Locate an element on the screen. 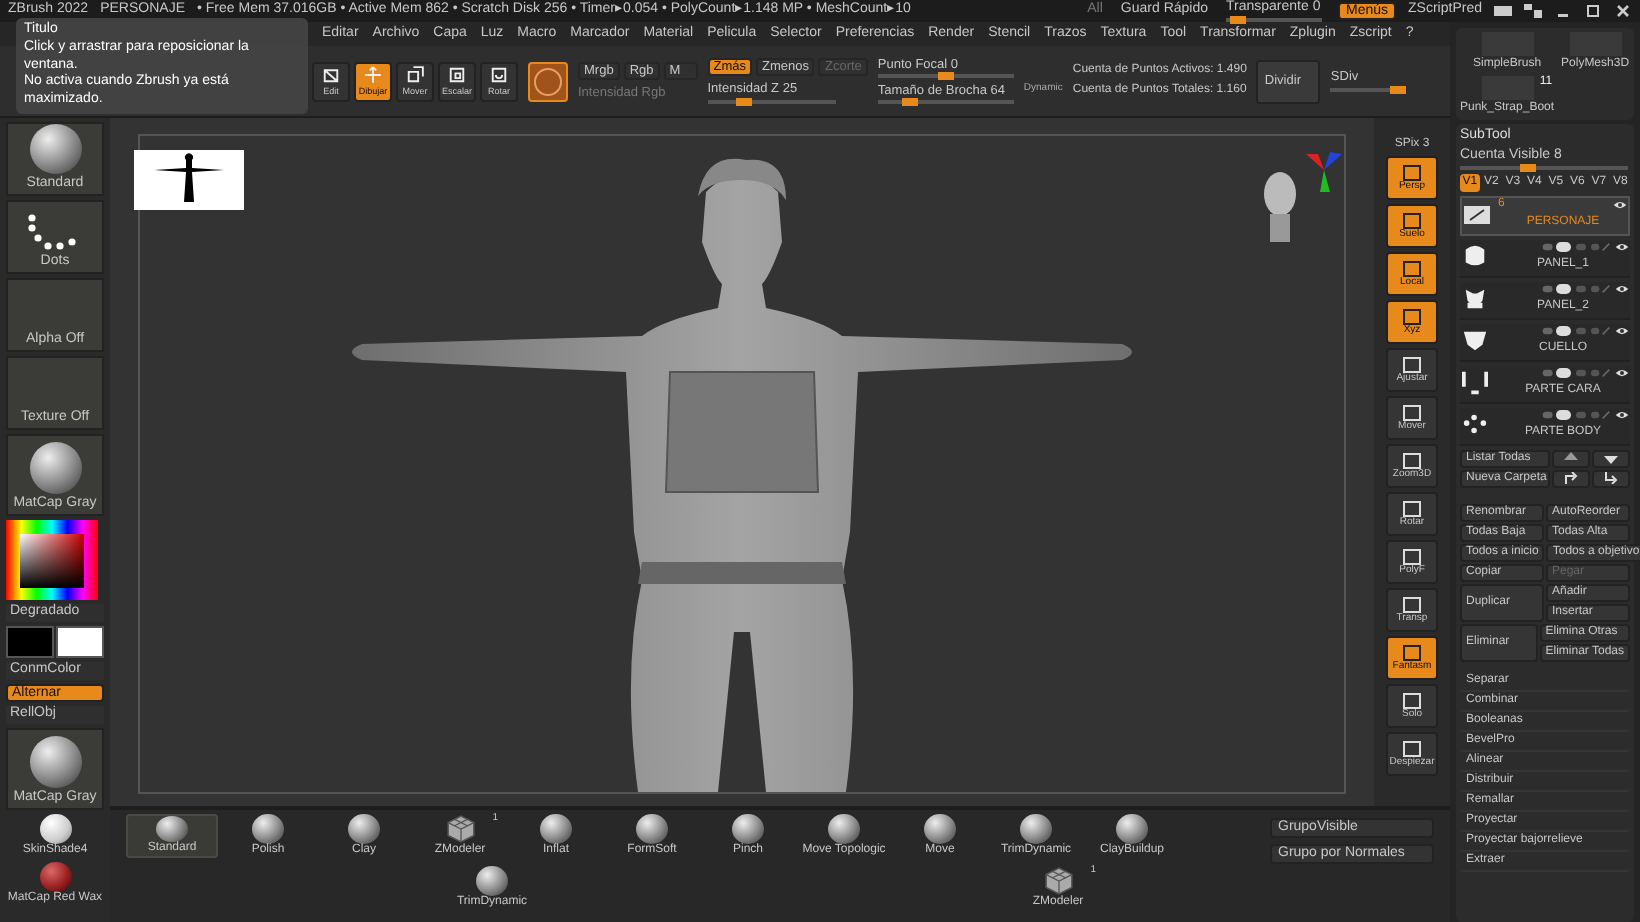 Image resolution: width=1640 pixels, height=922 pixels. move-up-button is located at coordinates (1571, 458).